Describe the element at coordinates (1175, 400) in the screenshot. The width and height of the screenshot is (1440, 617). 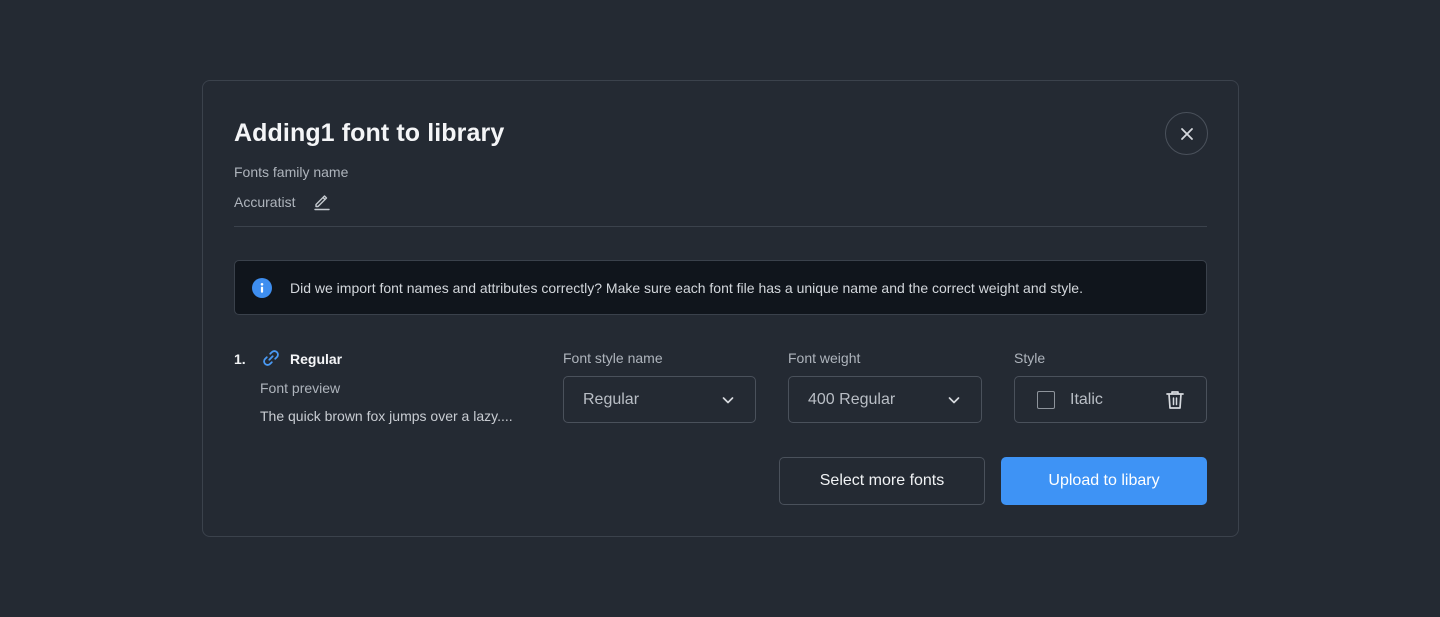
I see `trash-icon` at that location.